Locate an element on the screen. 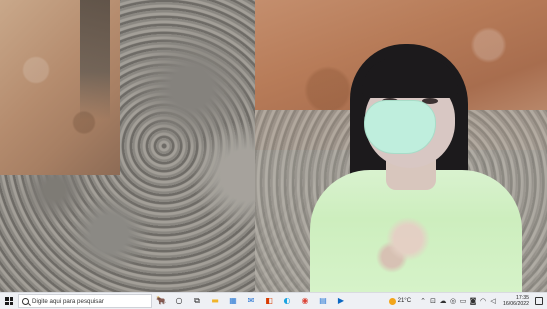  camera-icon: ◙ is located at coordinates (473, 301).